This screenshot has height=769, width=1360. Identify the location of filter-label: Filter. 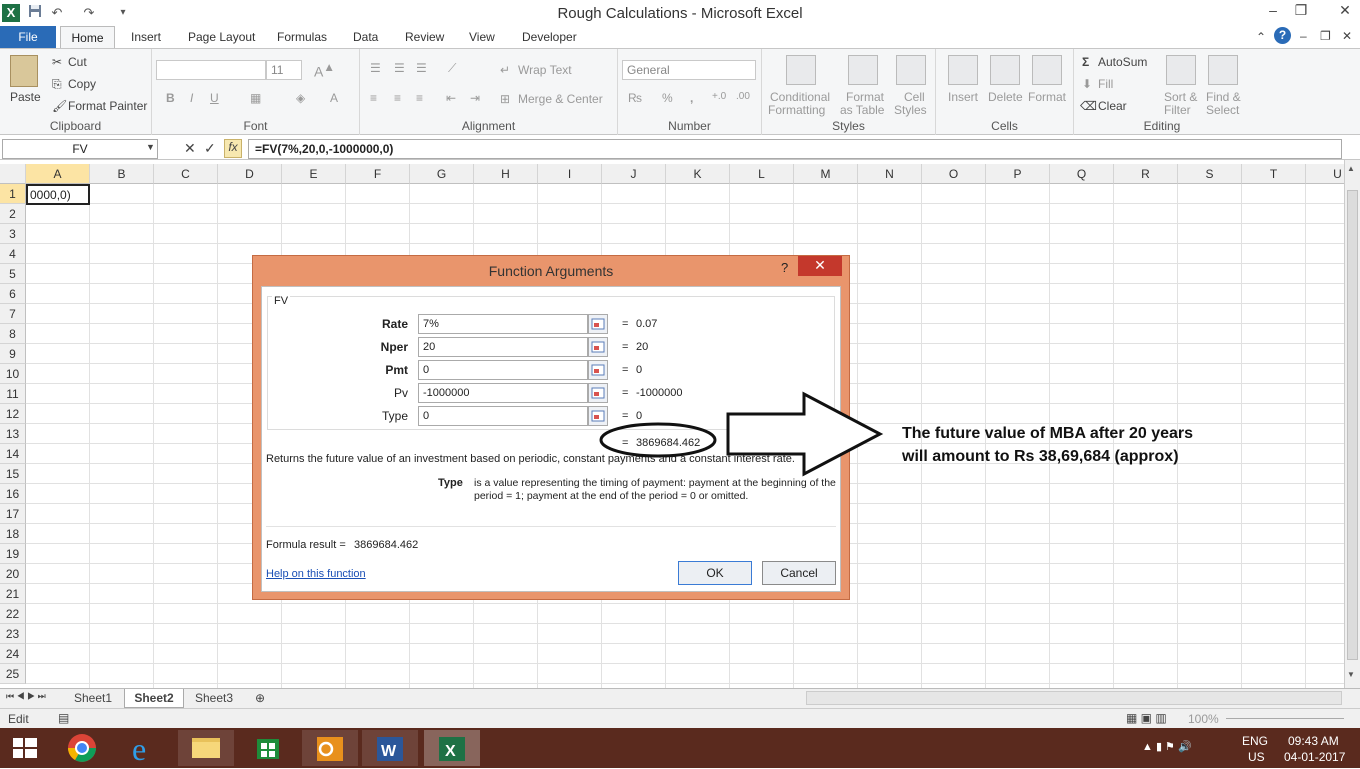
(1177, 110).